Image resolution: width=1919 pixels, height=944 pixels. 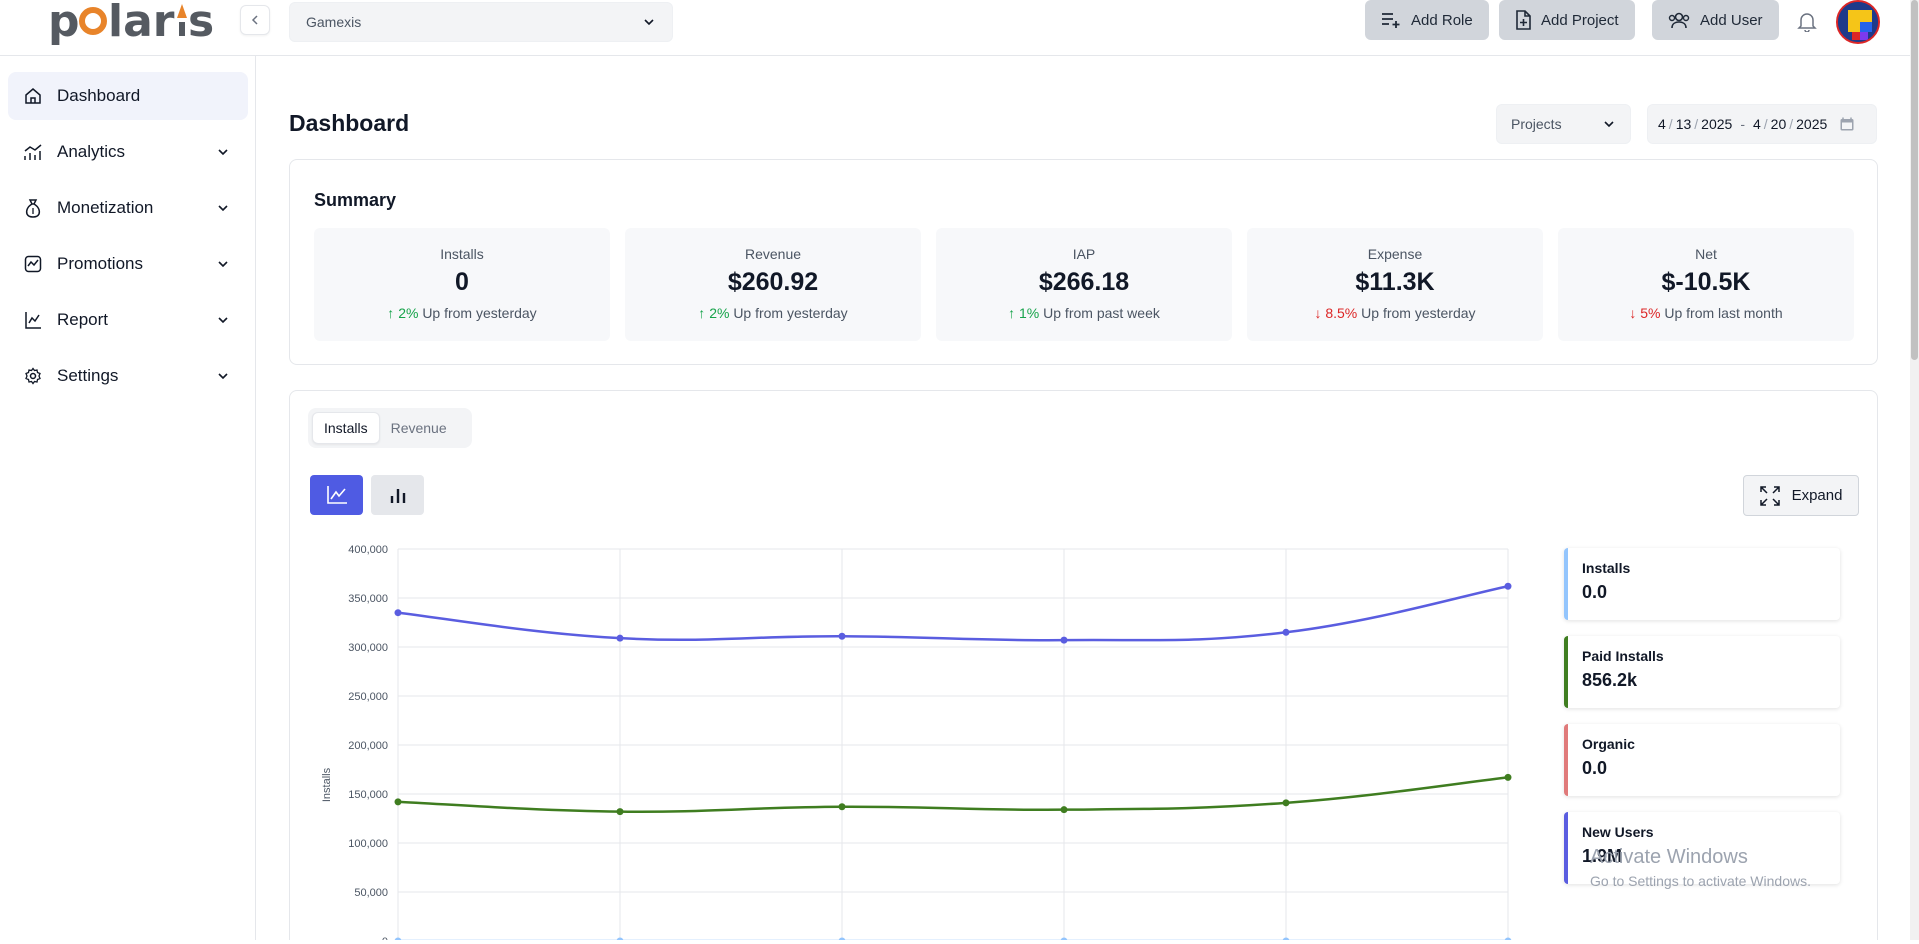 I want to click on stat-value: $-10.5K, so click(x=1706, y=282).